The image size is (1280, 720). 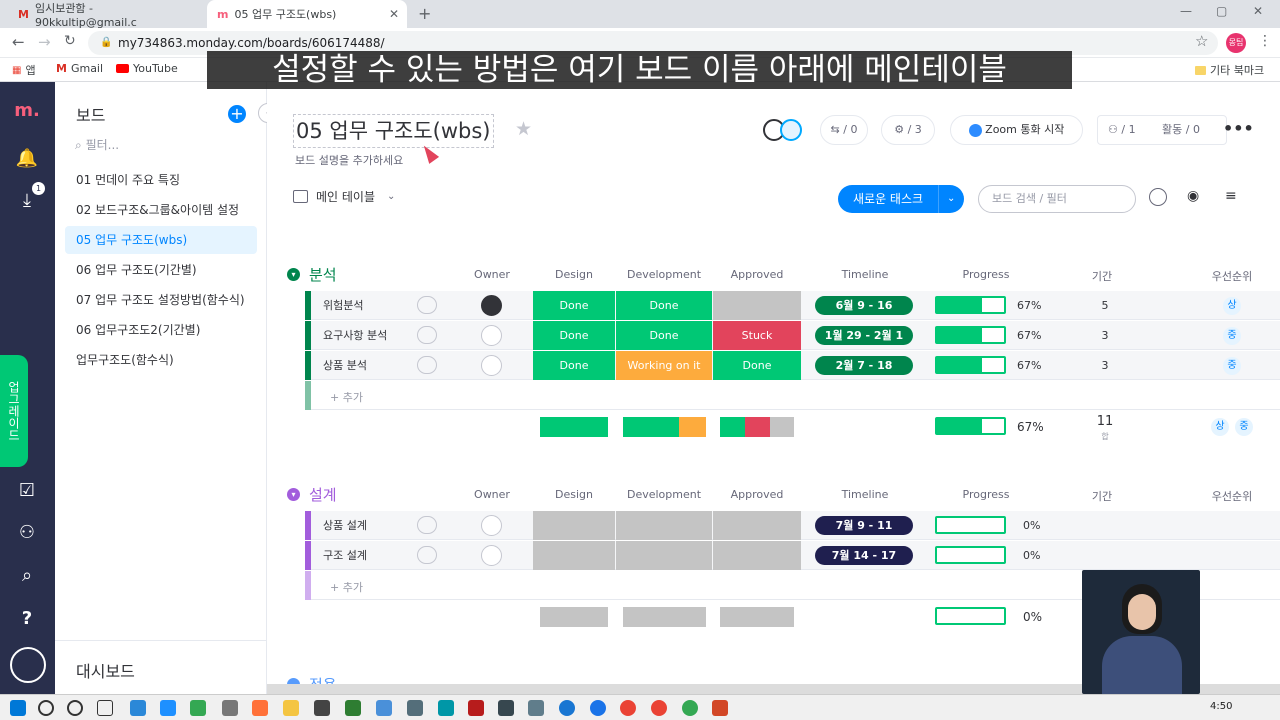 What do you see at coordinates (720, 708) in the screenshot?
I see `powerpoint-icon` at bounding box center [720, 708].